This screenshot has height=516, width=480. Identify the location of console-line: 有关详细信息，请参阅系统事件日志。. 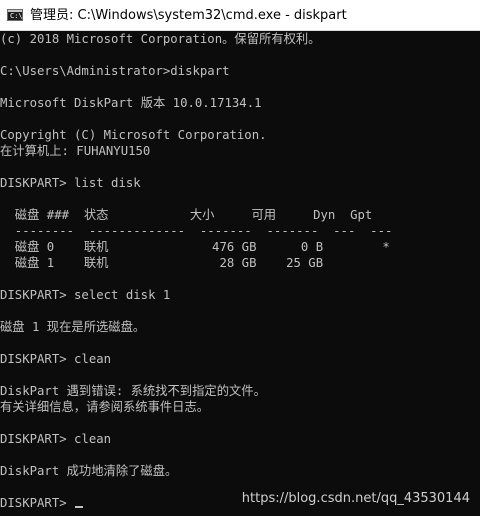
(105, 407).